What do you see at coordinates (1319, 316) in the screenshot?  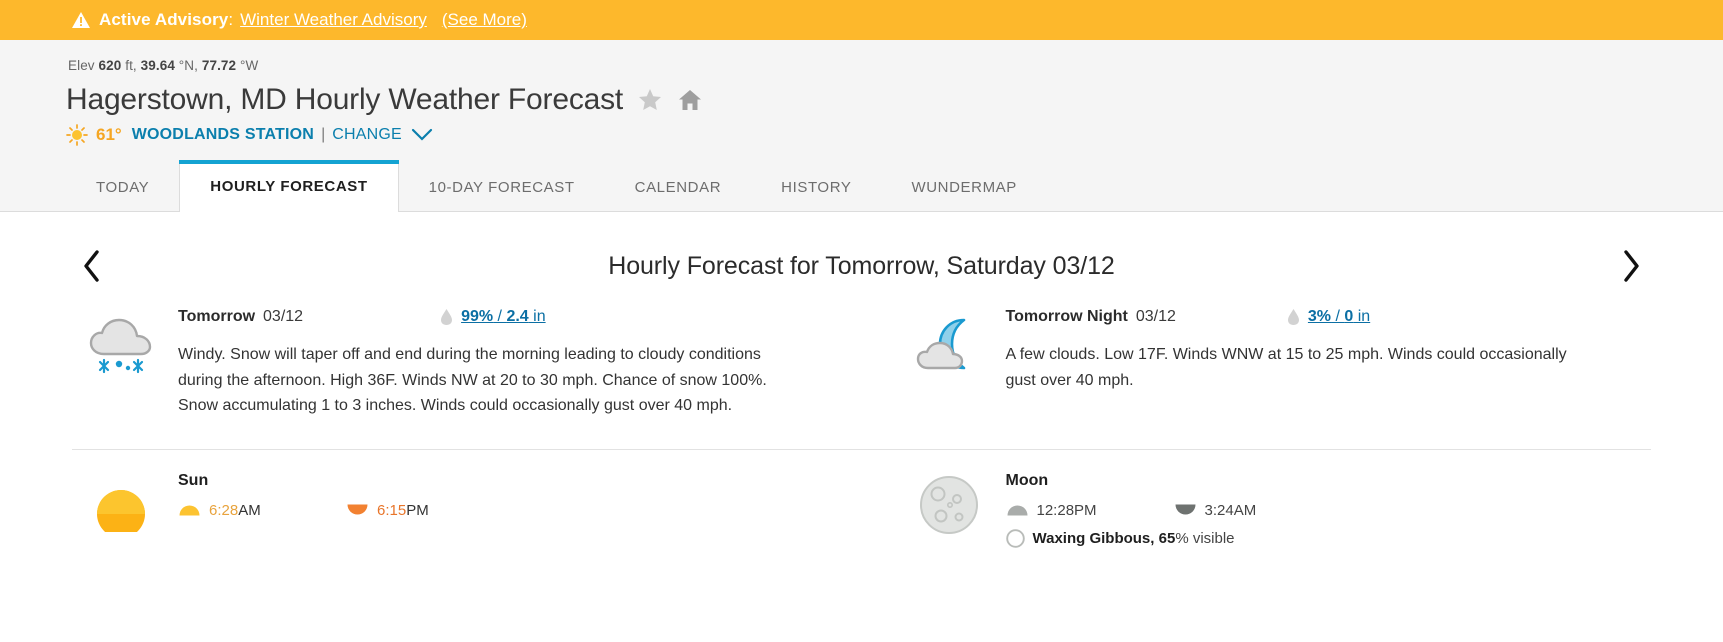 I see `precip-chance: 3%` at bounding box center [1319, 316].